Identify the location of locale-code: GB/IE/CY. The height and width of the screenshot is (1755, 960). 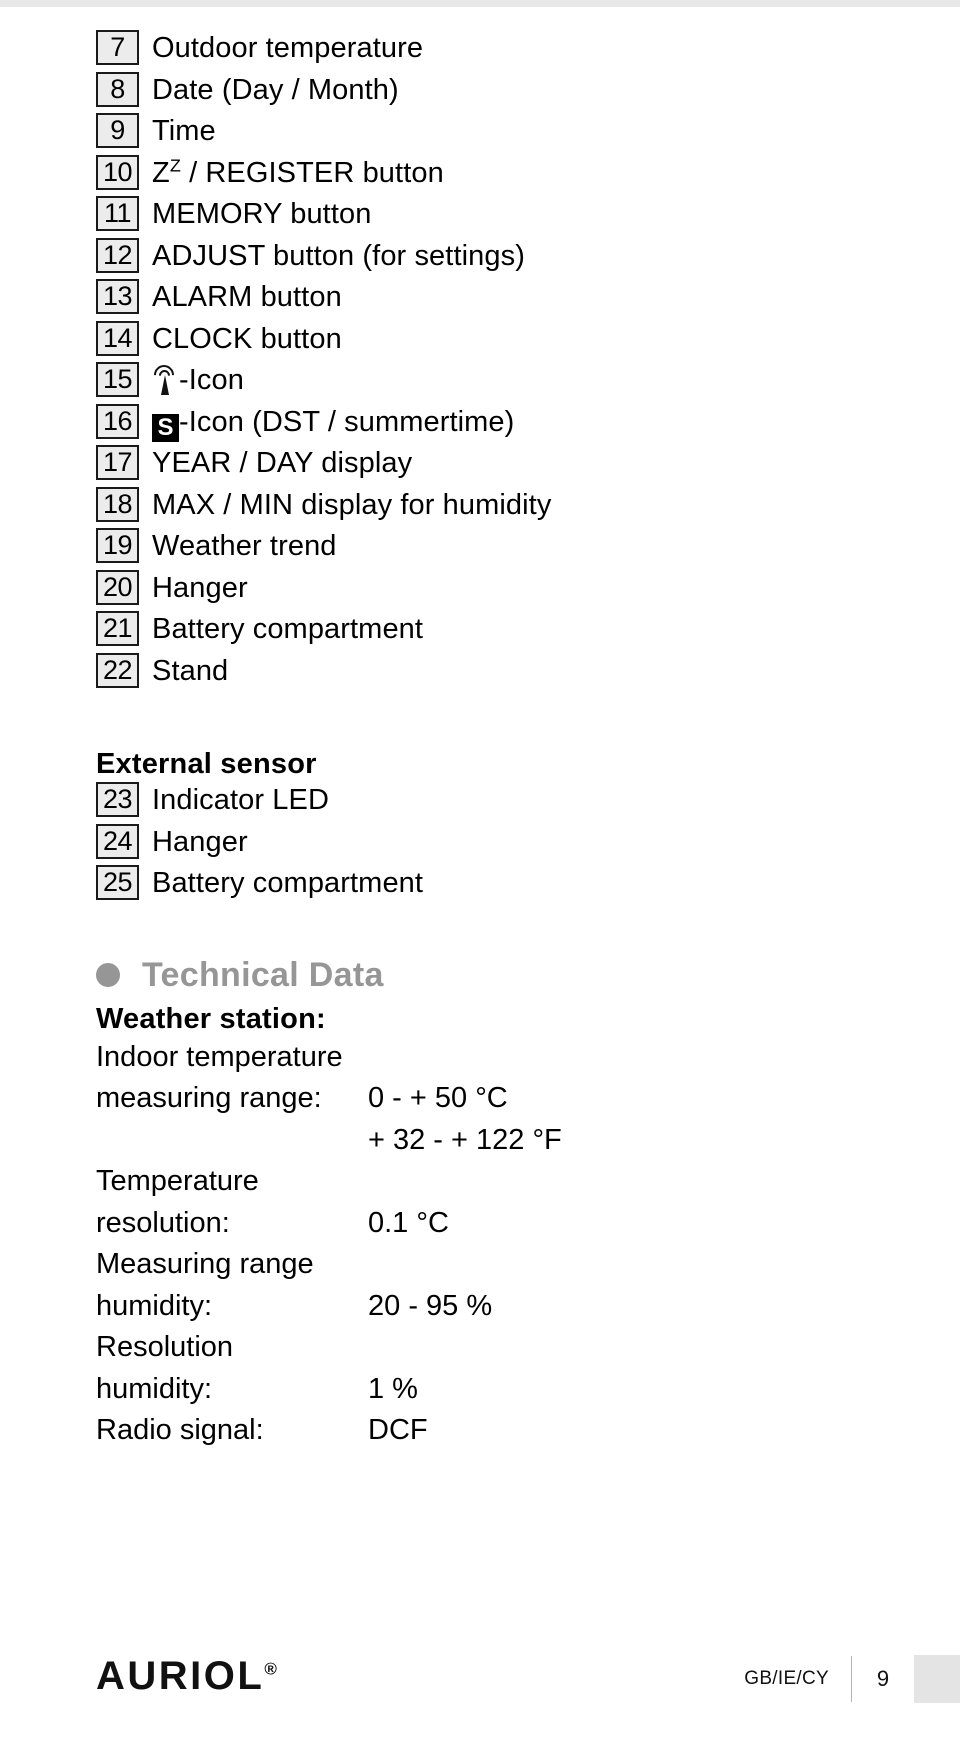
(786, 1678).